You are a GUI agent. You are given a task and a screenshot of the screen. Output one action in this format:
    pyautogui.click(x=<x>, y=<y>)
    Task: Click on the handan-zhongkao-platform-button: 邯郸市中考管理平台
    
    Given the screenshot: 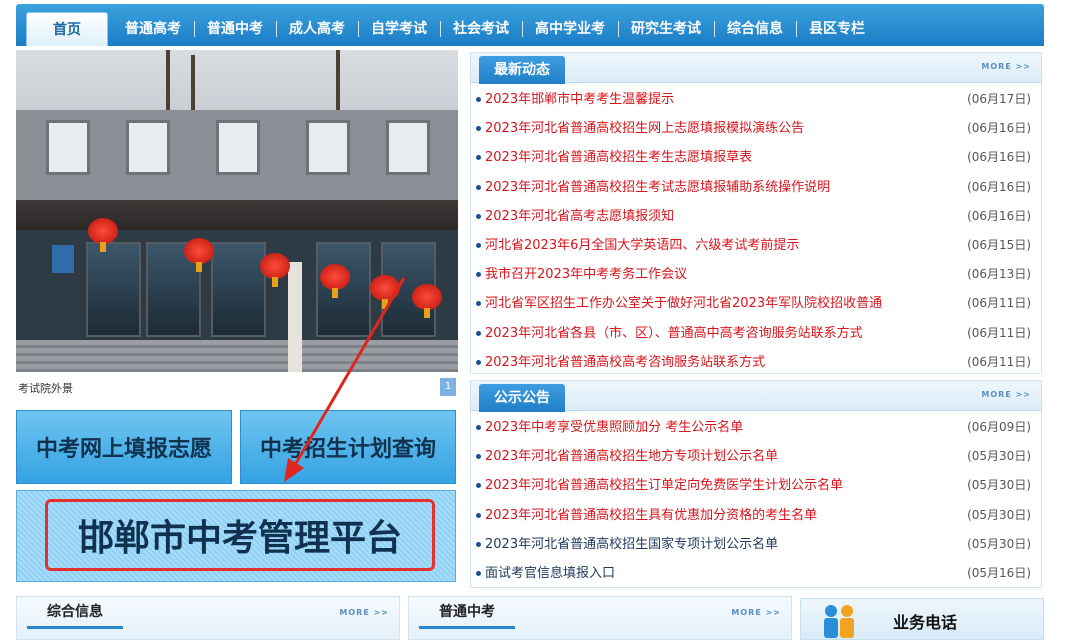 What is the action you would take?
    pyautogui.click(x=236, y=536)
    